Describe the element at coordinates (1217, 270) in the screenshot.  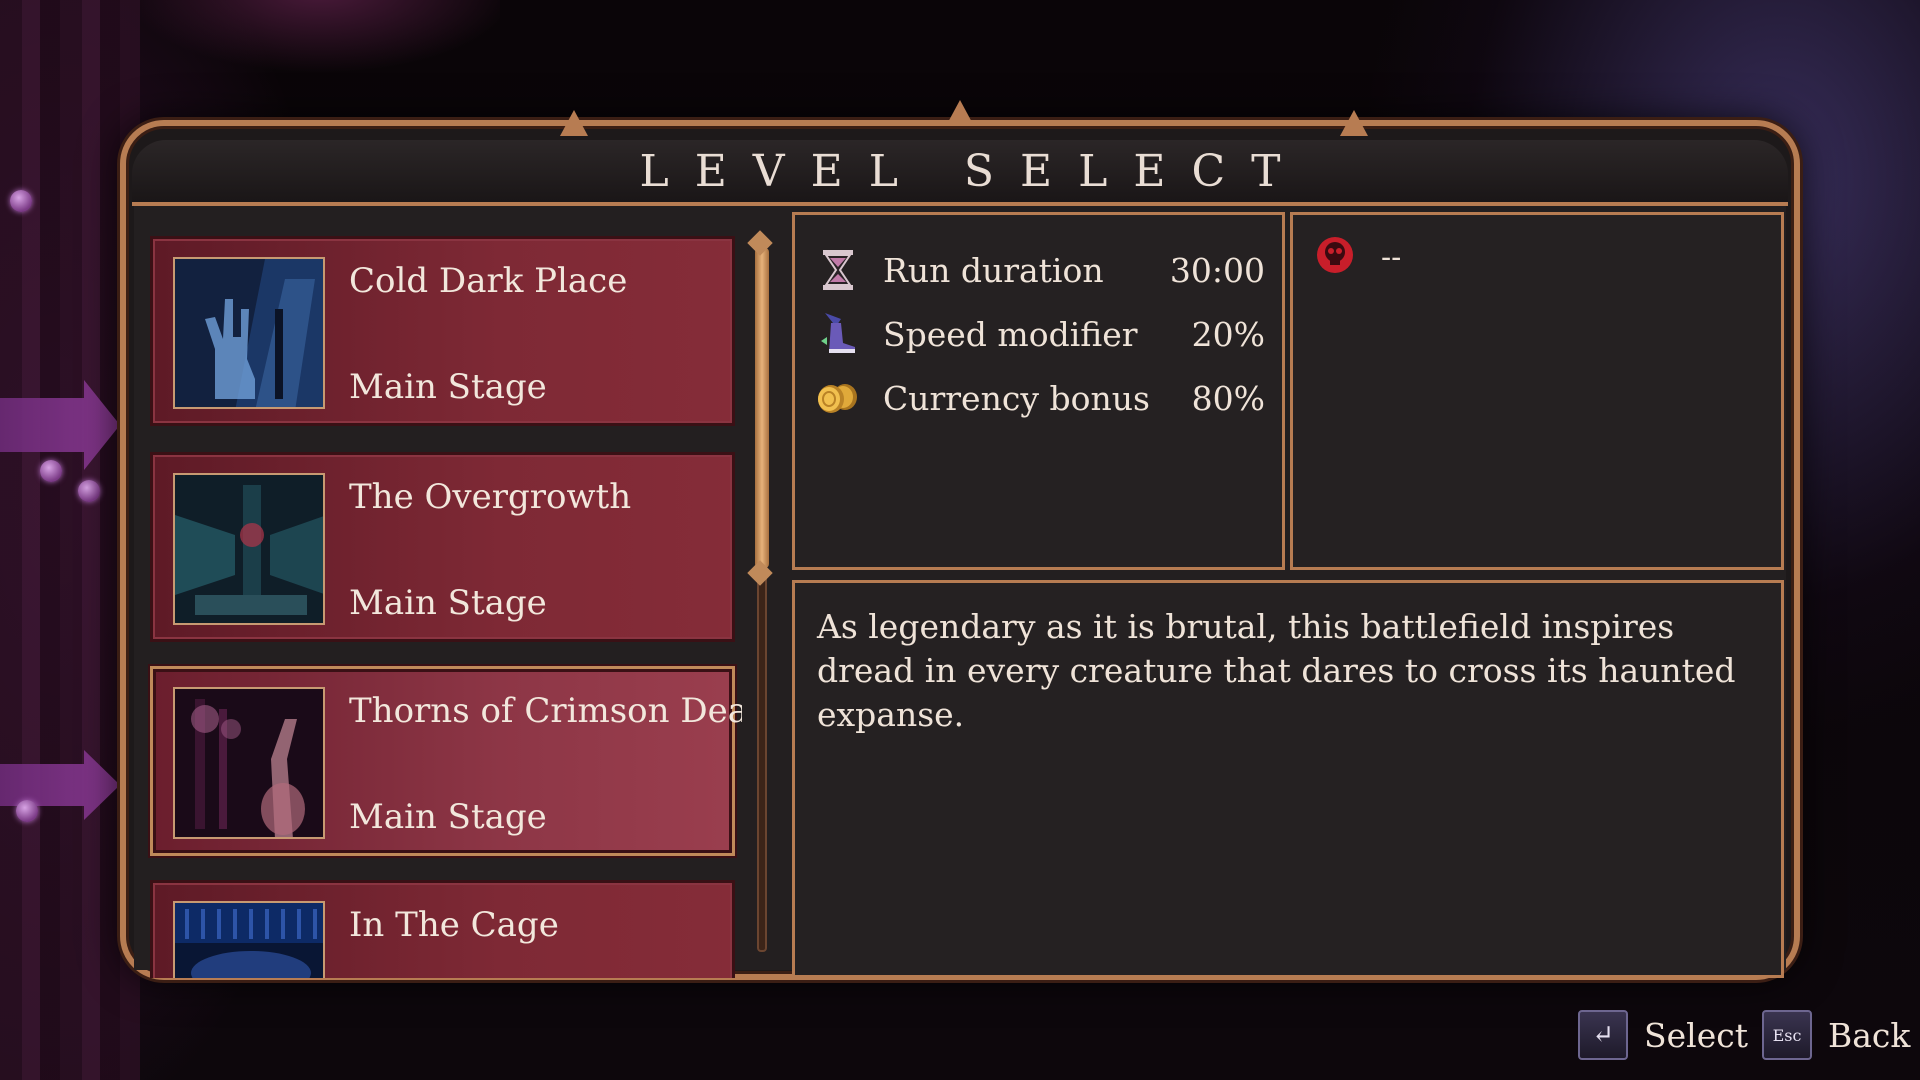
I see `stat-value: 30:00` at that location.